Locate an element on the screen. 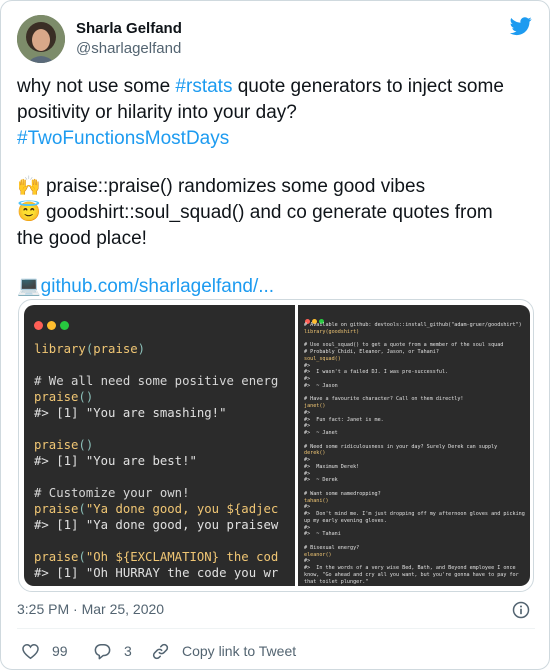 The height and width of the screenshot is (670, 550). code-line: library(goodshirt) is located at coordinates (332, 331).